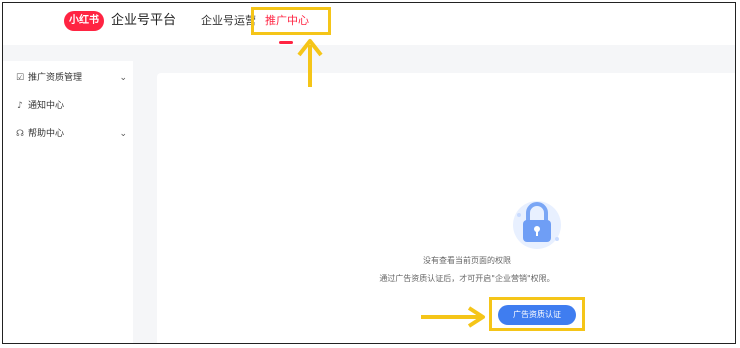  I want to click on sidebar-item-label: 通知中心, so click(46, 106).